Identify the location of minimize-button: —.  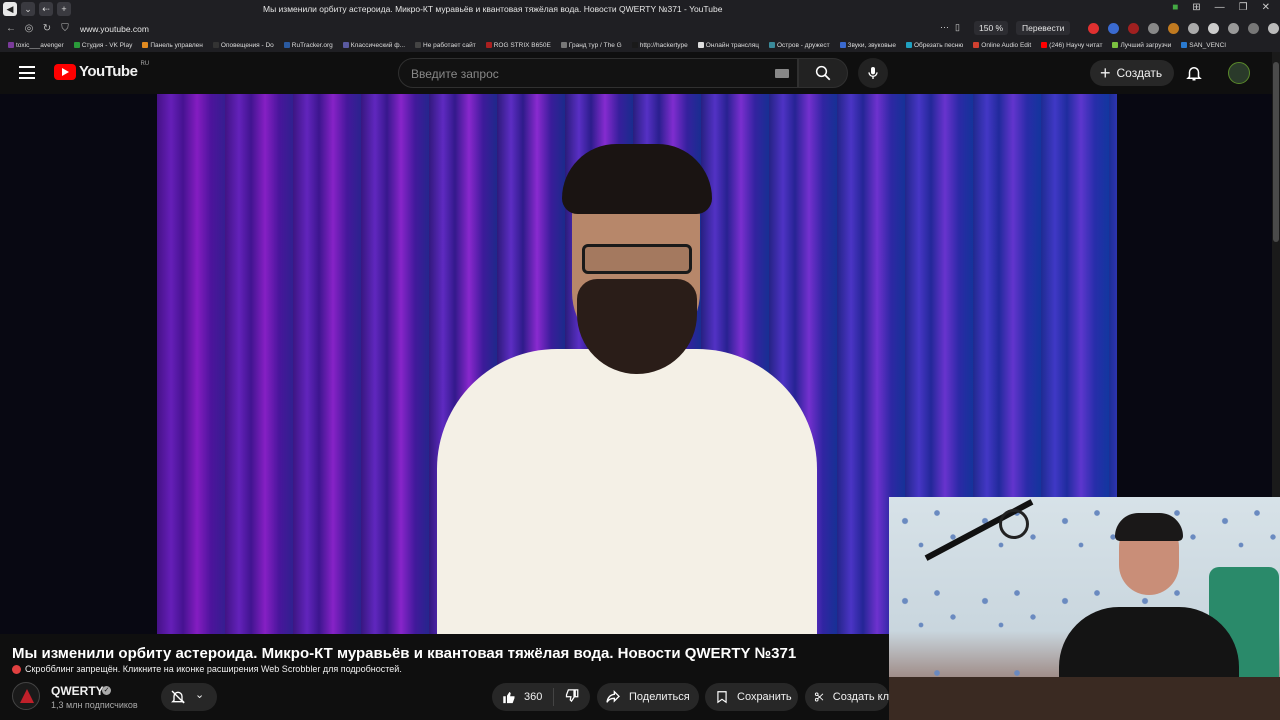
(1220, 7).